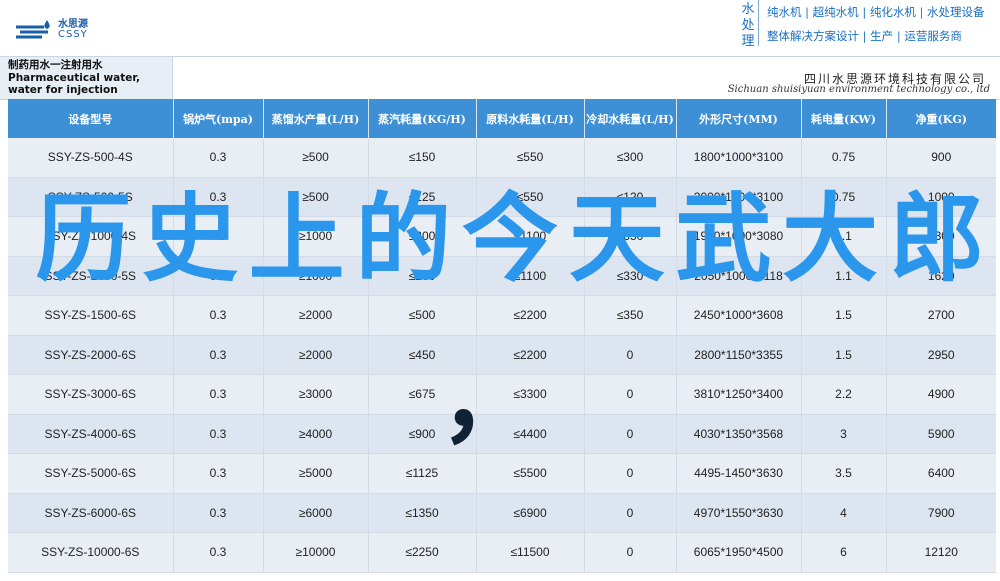 The width and height of the screenshot is (1000, 581). What do you see at coordinates (91, 434) in the screenshot?
I see `table-cell: SSY-ZS-4000-6S` at bounding box center [91, 434].